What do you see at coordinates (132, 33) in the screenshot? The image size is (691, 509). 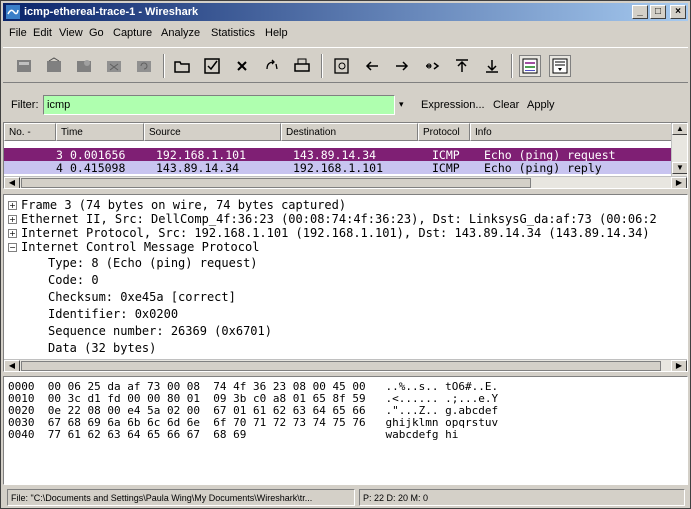 I see `menu-capture: Capture` at bounding box center [132, 33].